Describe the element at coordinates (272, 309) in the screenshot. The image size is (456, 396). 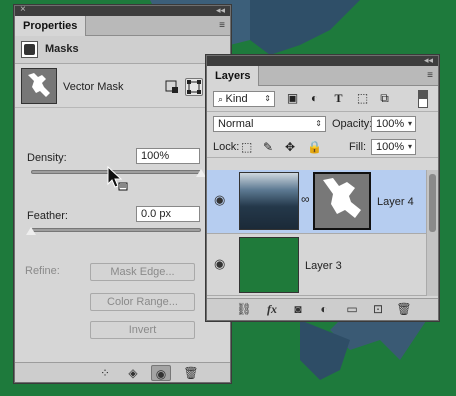
I see `fx-icon: fx` at that location.